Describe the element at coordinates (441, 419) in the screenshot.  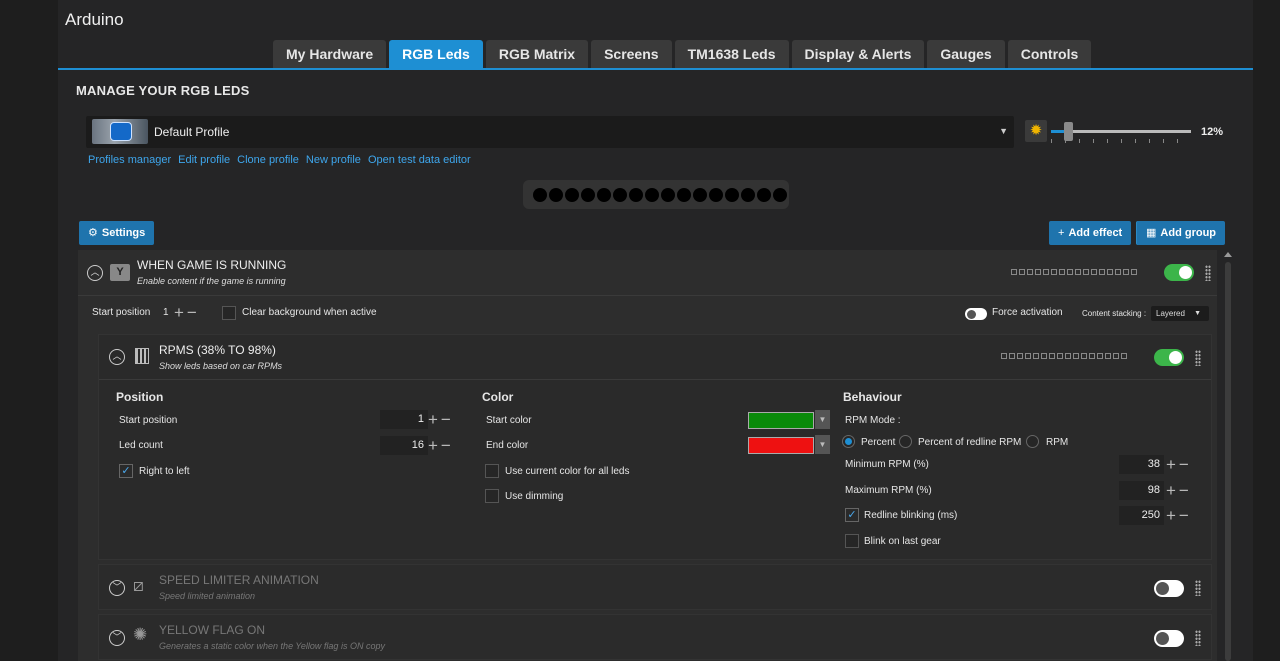
I see `start-position-stepper: +−` at that location.